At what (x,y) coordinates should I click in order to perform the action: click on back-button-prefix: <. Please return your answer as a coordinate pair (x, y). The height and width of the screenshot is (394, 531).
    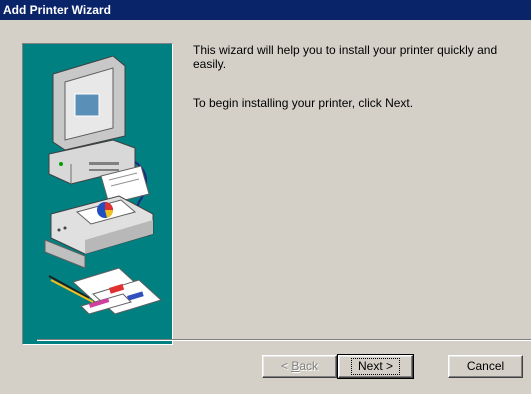
    Looking at the image, I should click on (286, 366).